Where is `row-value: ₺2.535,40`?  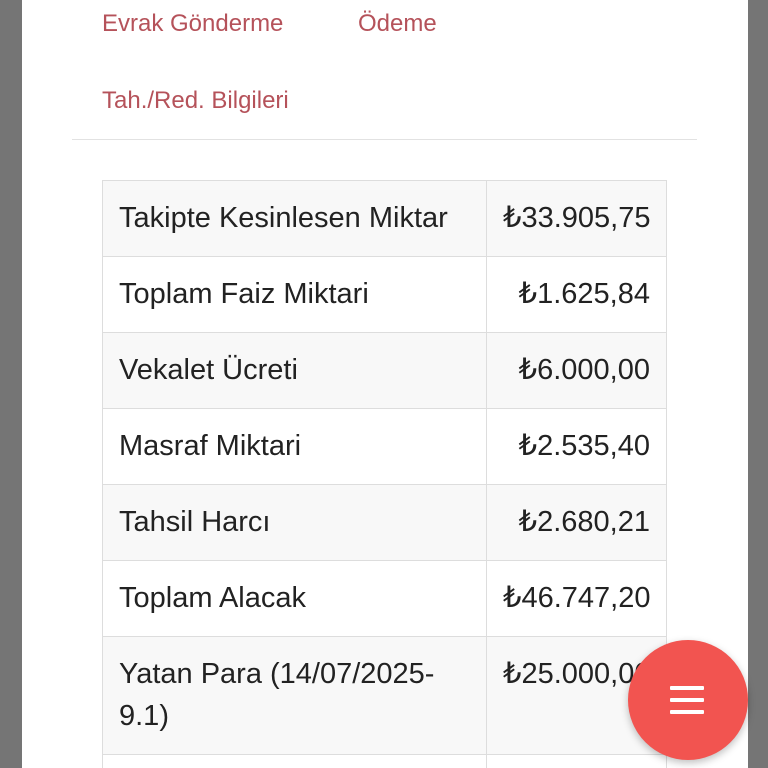
row-value: ₺2.535,40 is located at coordinates (576, 446).